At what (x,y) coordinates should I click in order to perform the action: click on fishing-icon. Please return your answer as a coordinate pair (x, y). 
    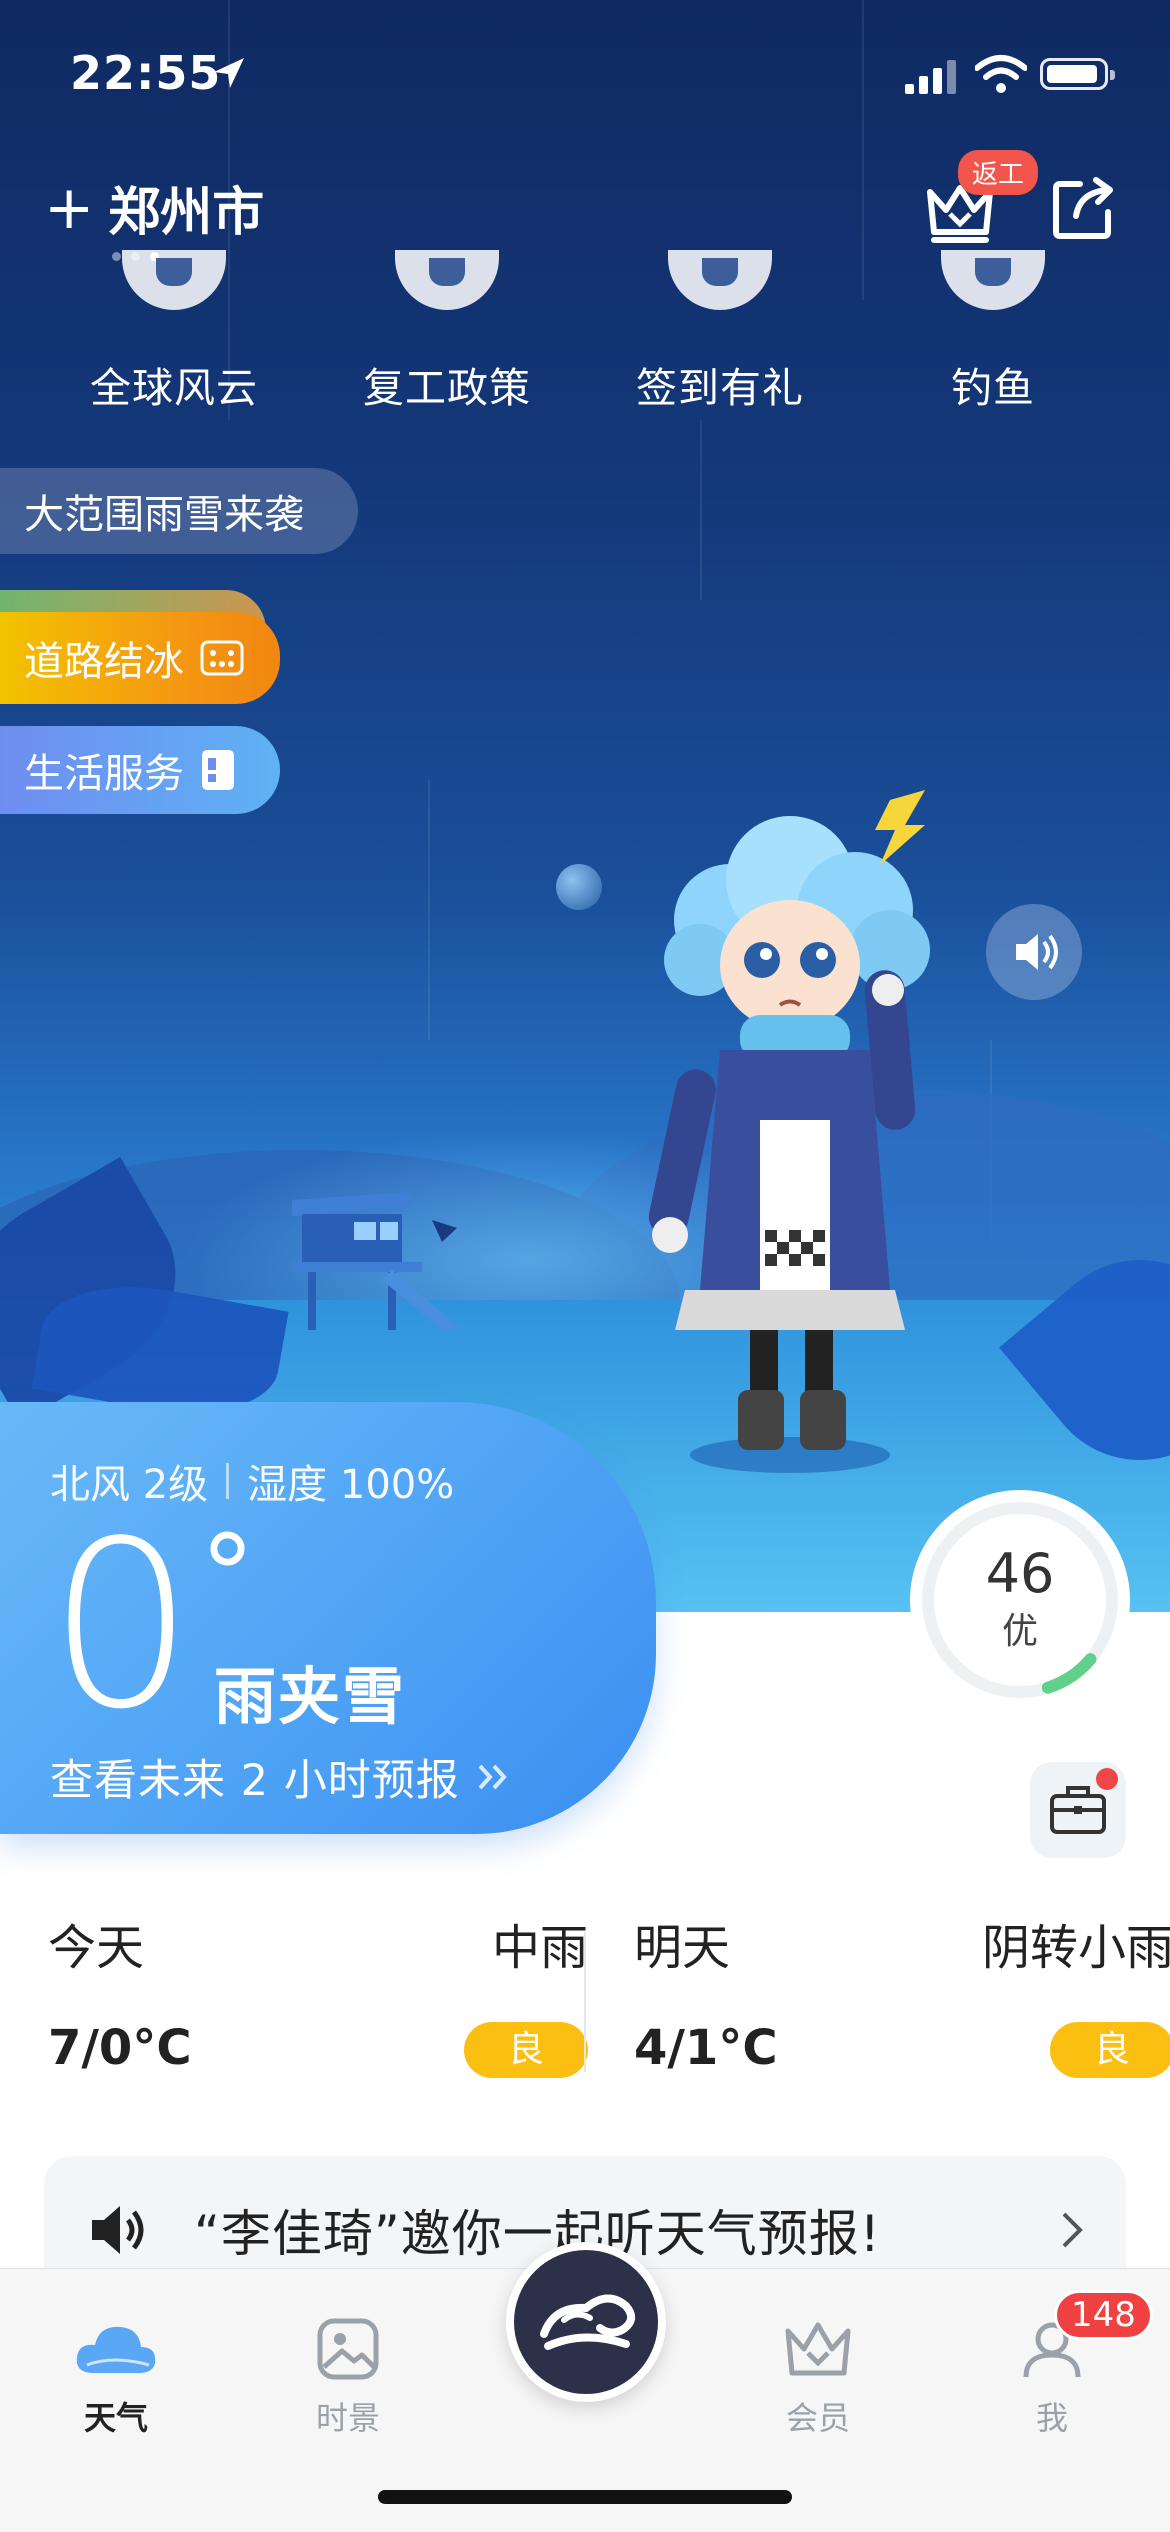
    Looking at the image, I should click on (993, 280).